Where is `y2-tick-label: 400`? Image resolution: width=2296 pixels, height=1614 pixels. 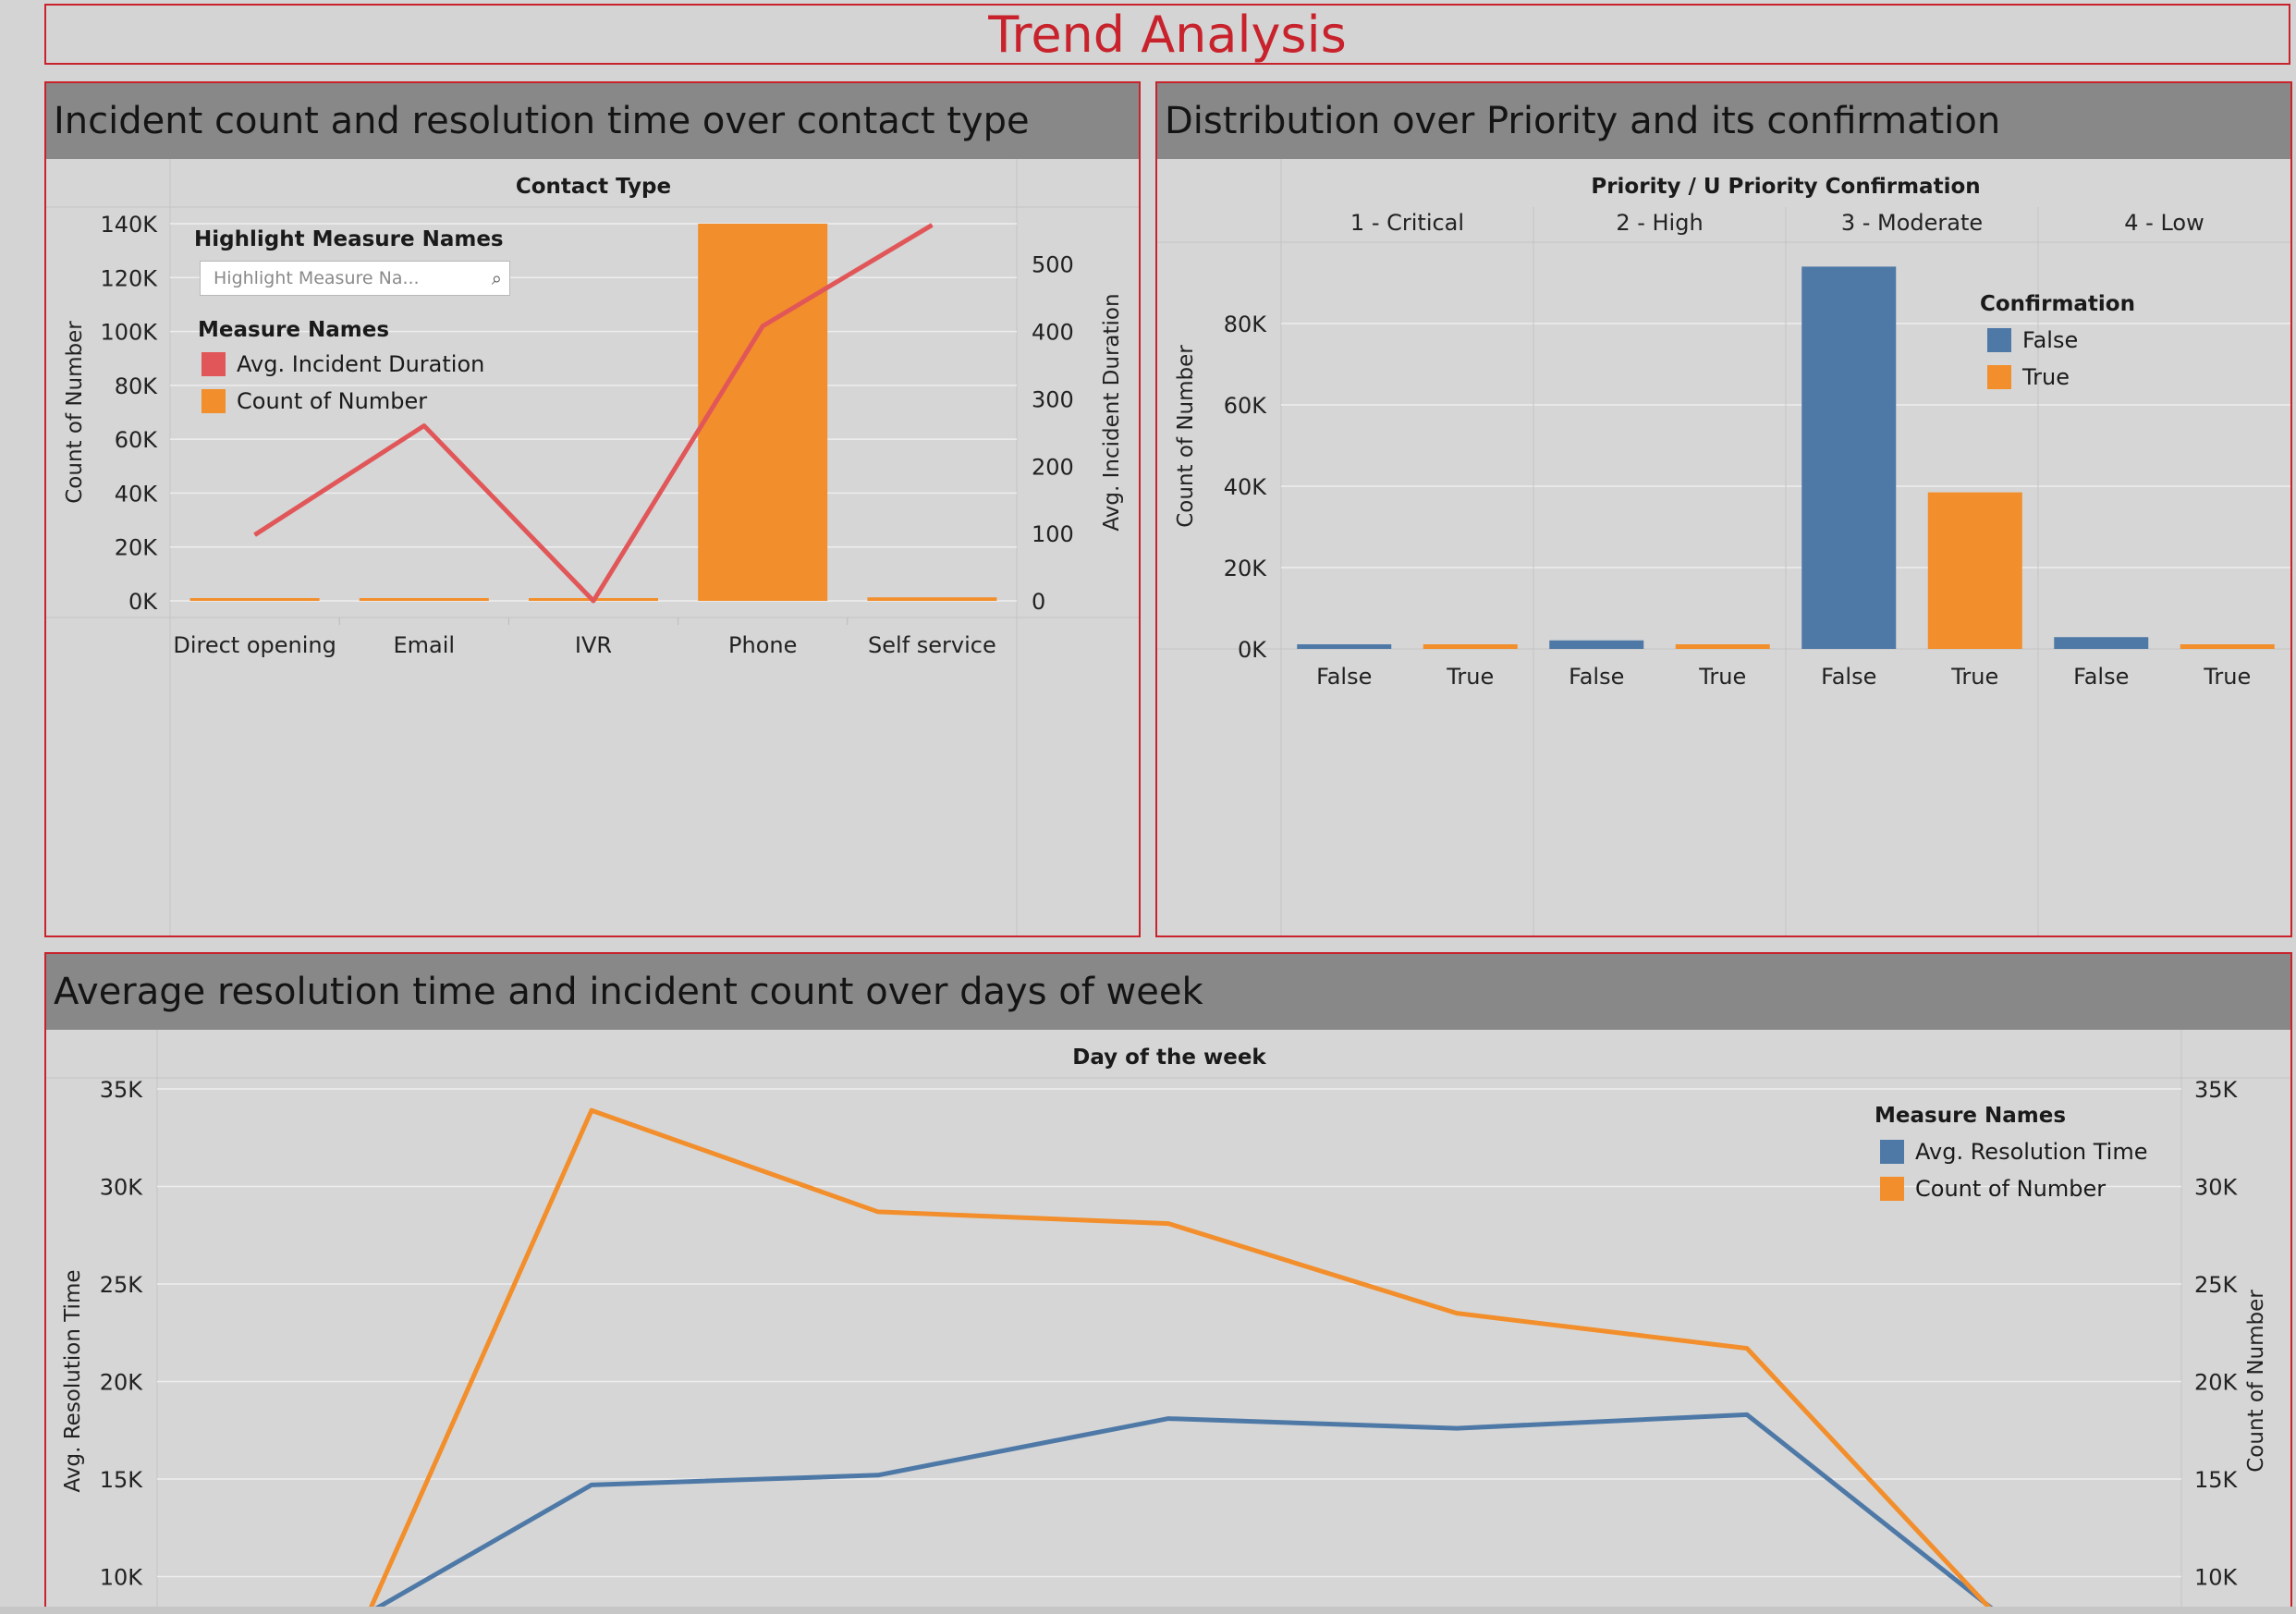 y2-tick-label: 400 is located at coordinates (1053, 333).